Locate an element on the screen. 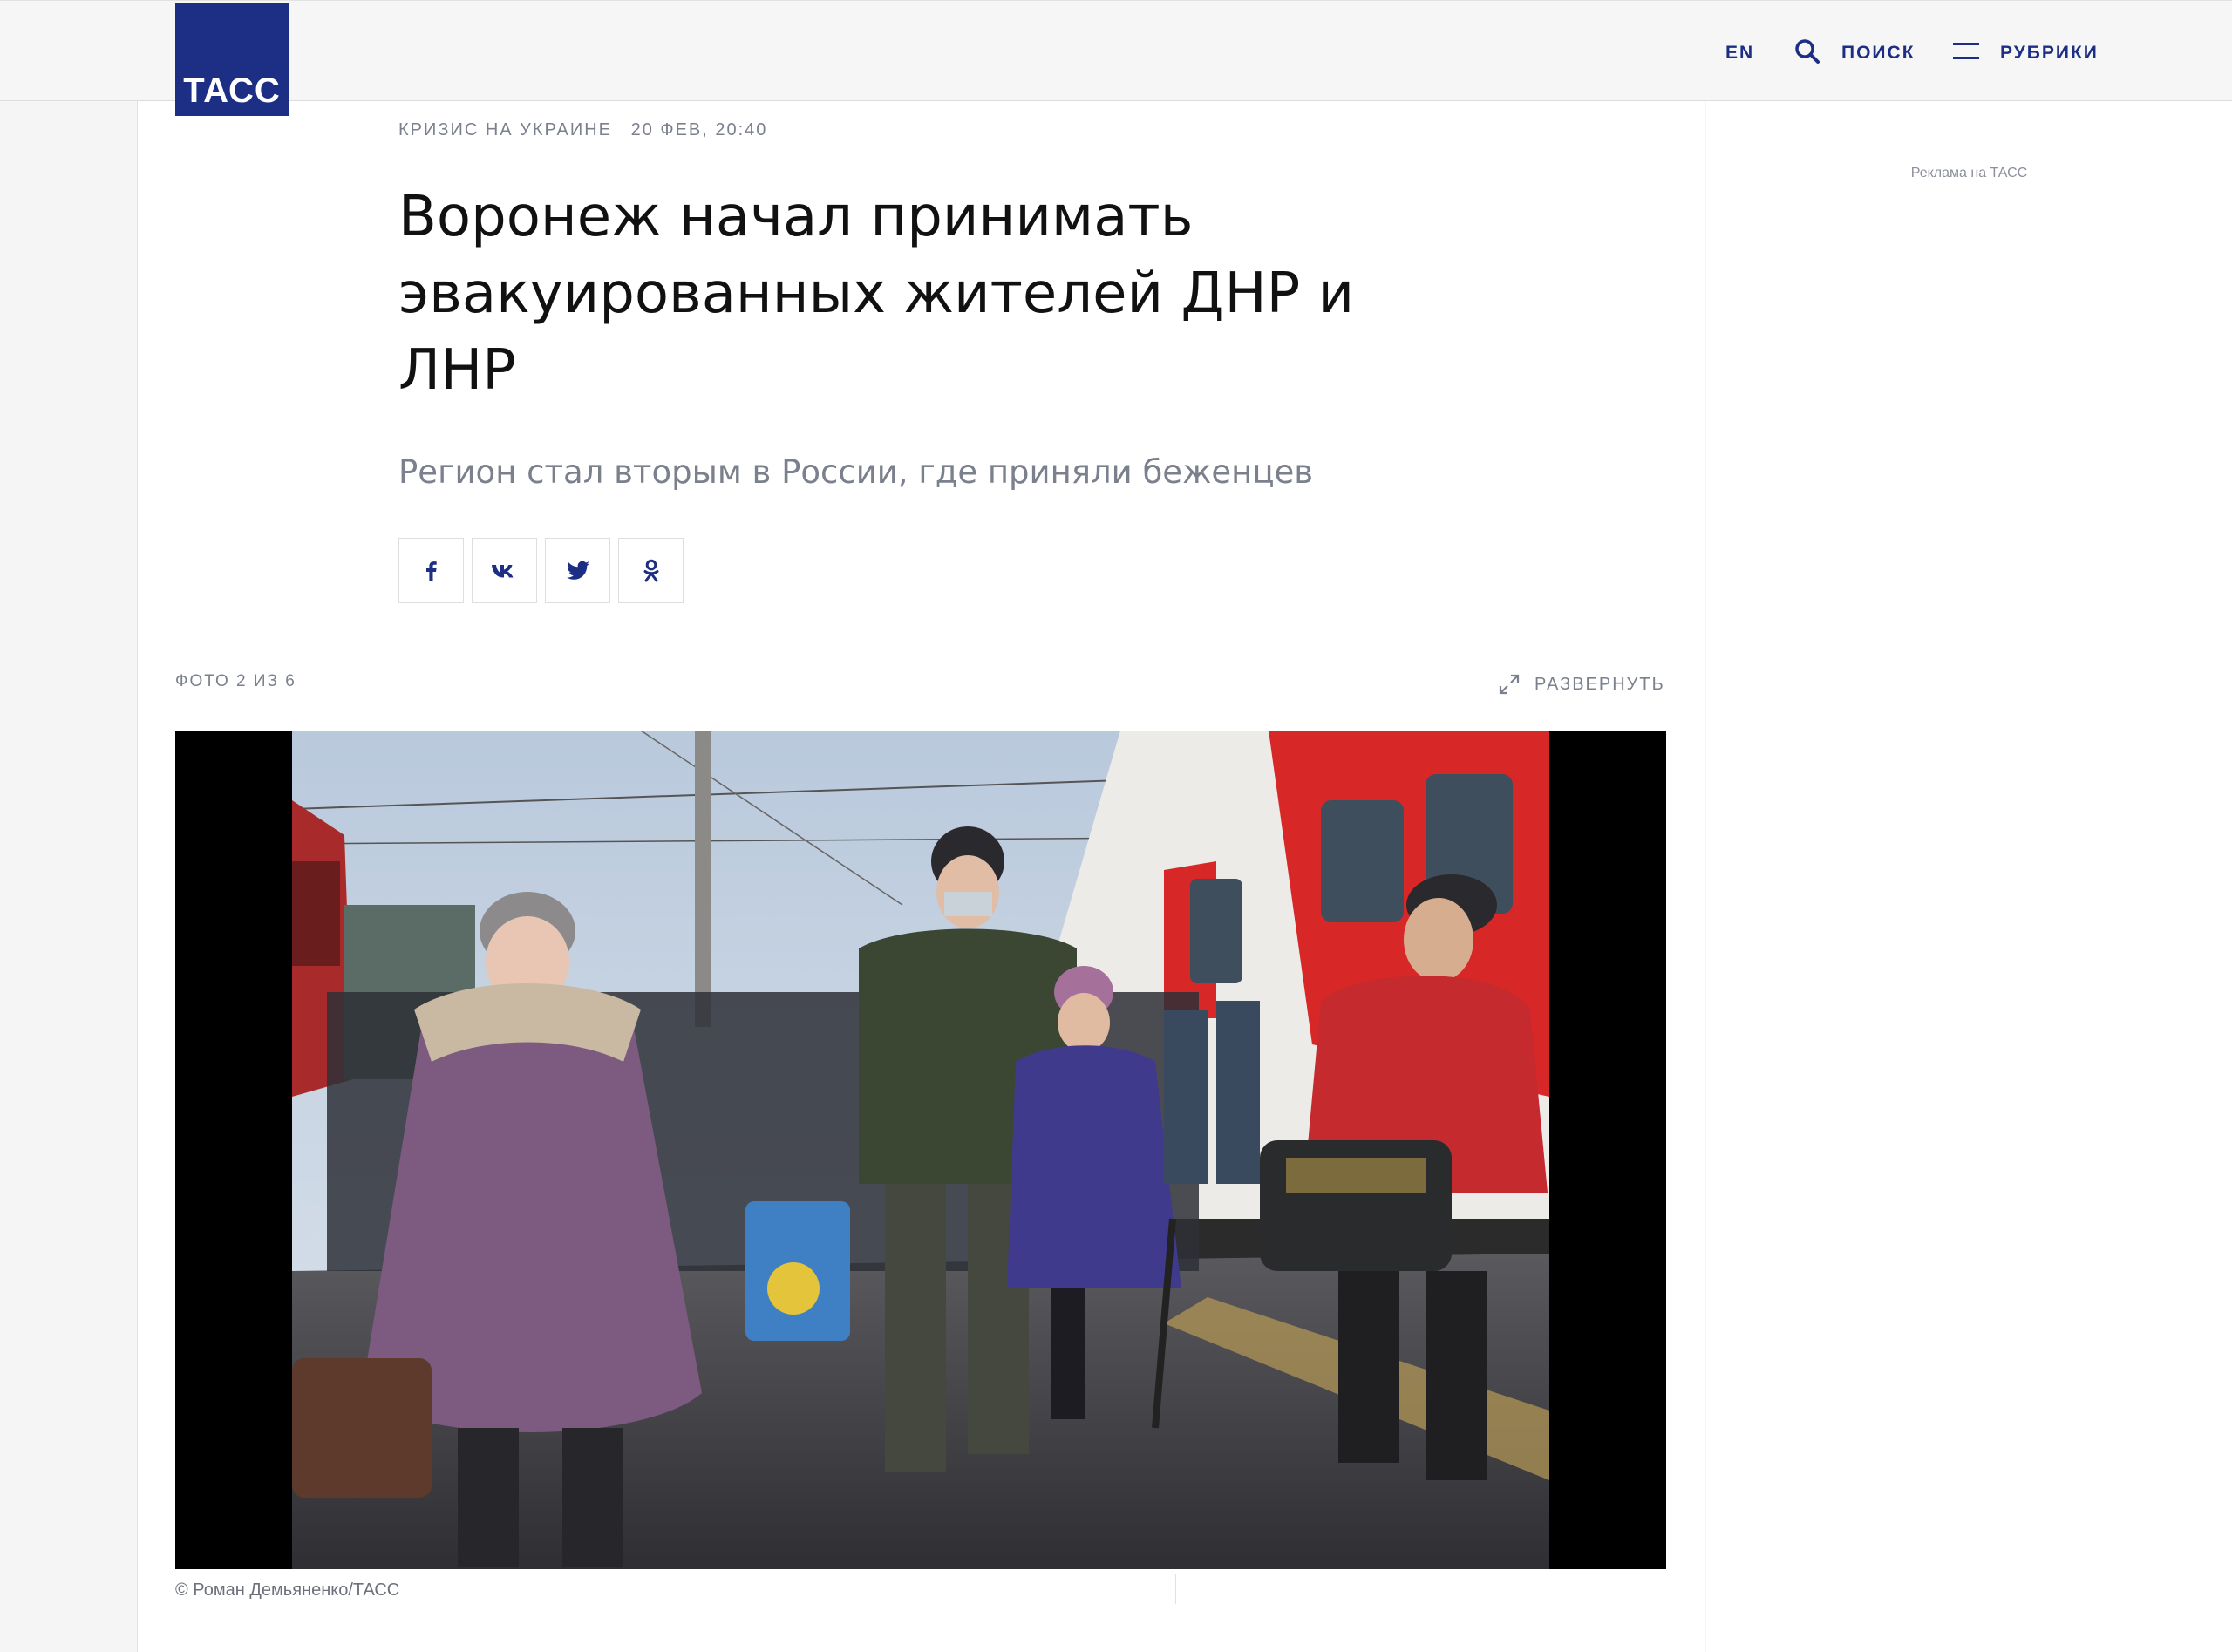 The image size is (2232, 1652). share-facebook-button is located at coordinates (431, 570).